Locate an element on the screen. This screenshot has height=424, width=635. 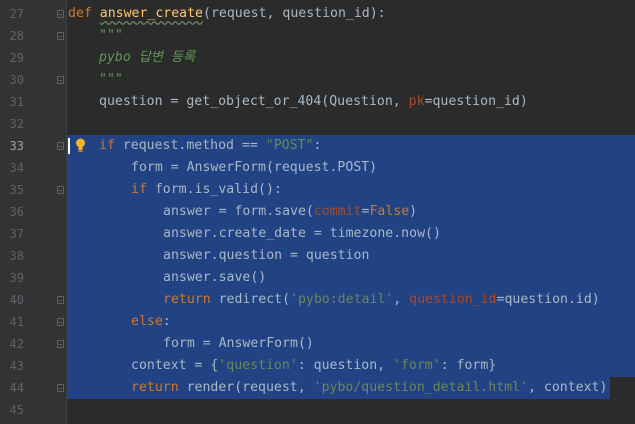
code-line: 42 form = AnswerForm() is located at coordinates (317, 344).